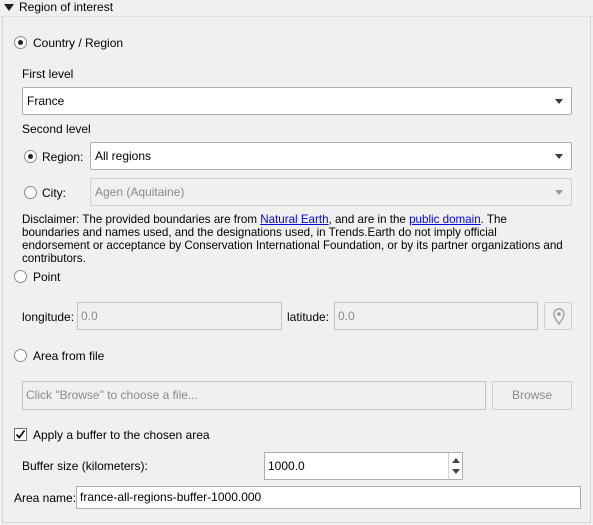  I want to click on spin-down-icon, so click(456, 471).